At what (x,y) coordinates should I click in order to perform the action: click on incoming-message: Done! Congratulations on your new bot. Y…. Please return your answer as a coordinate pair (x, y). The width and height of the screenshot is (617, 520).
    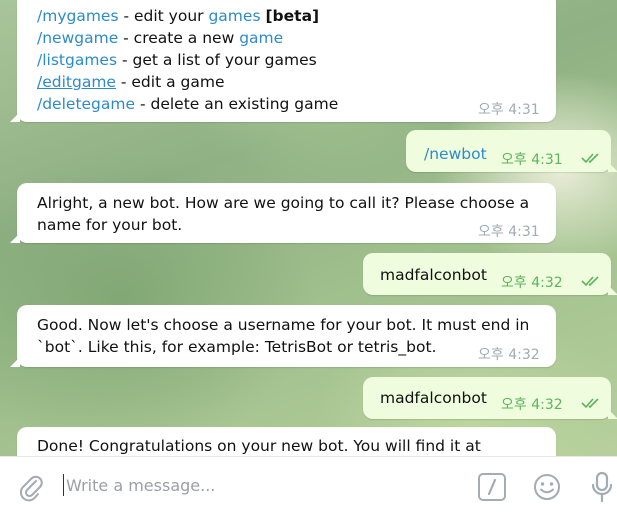
    Looking at the image, I should click on (286, 441).